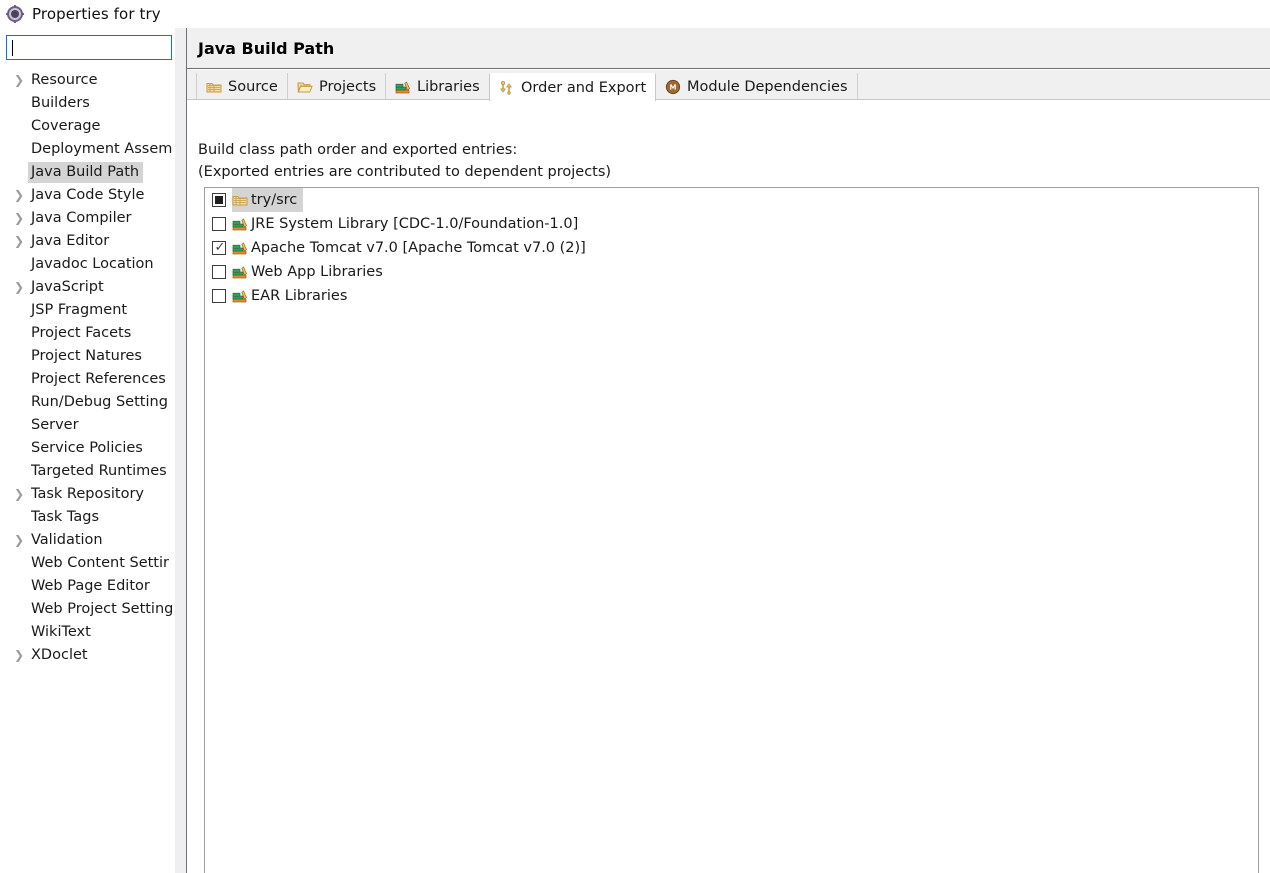 Image resolution: width=1270 pixels, height=873 pixels. What do you see at coordinates (448, 86) in the screenshot?
I see `tab-label: Libraries` at bounding box center [448, 86].